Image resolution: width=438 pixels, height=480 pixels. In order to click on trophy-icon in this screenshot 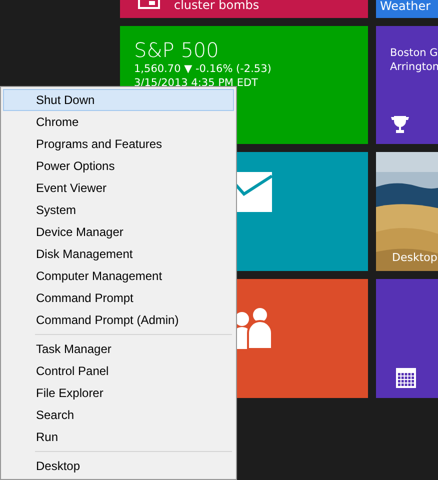, I will do `click(400, 124)`.